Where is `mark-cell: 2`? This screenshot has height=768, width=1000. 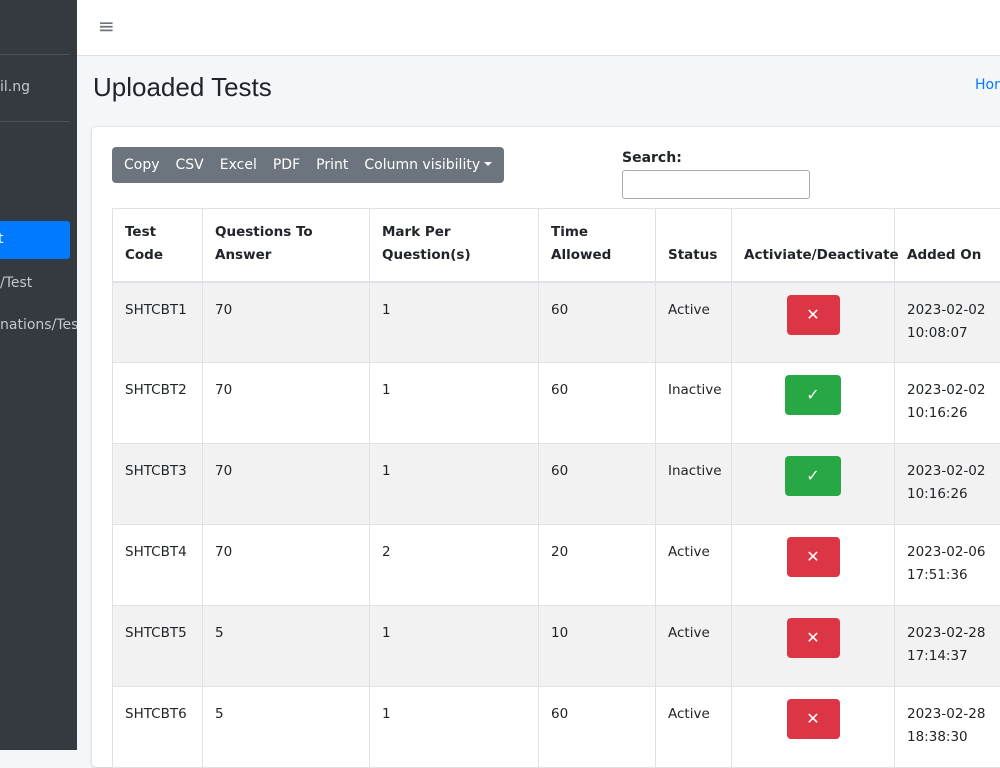
mark-cell: 2 is located at coordinates (454, 565).